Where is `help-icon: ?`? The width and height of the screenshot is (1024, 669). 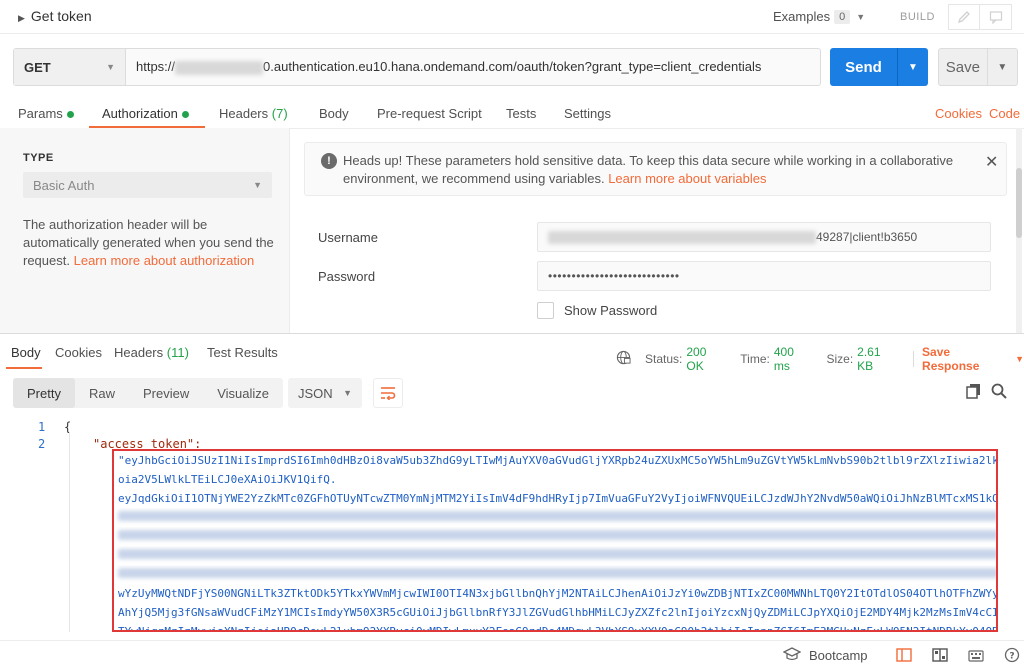
help-icon: ? is located at coordinates (1012, 655).